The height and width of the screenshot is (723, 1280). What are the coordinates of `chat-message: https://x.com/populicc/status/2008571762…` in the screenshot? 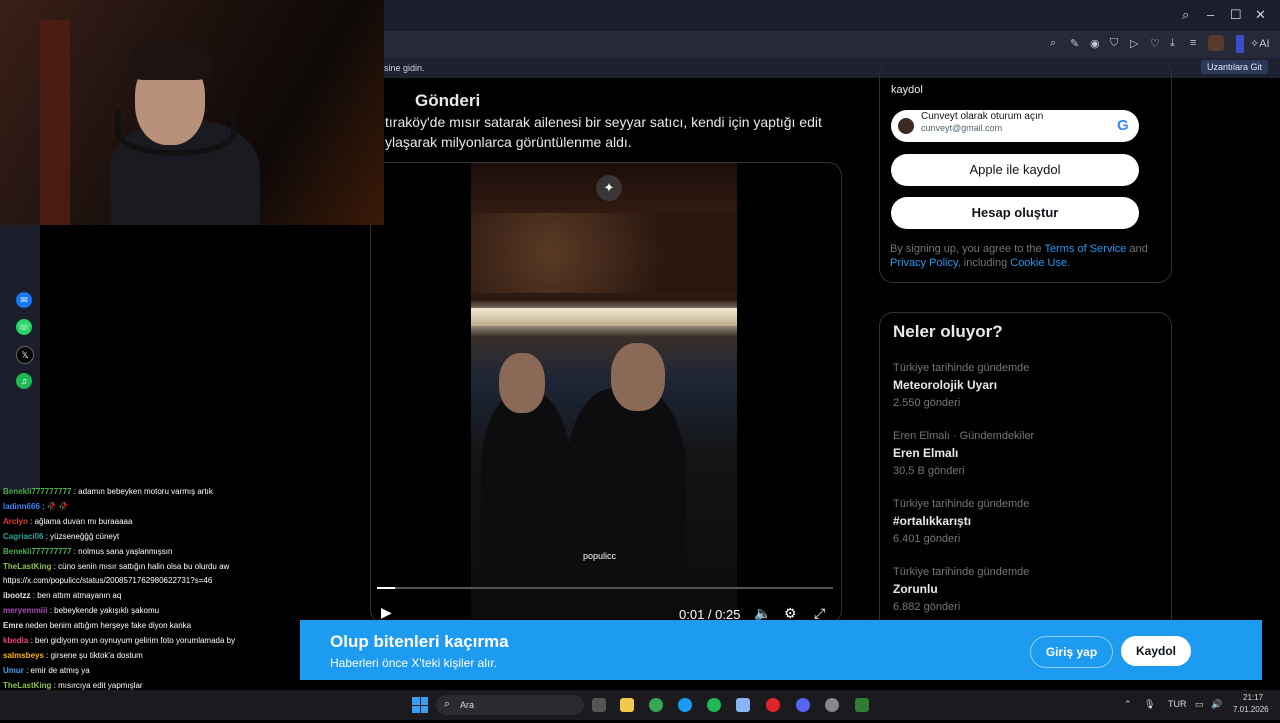 It's located at (107, 580).